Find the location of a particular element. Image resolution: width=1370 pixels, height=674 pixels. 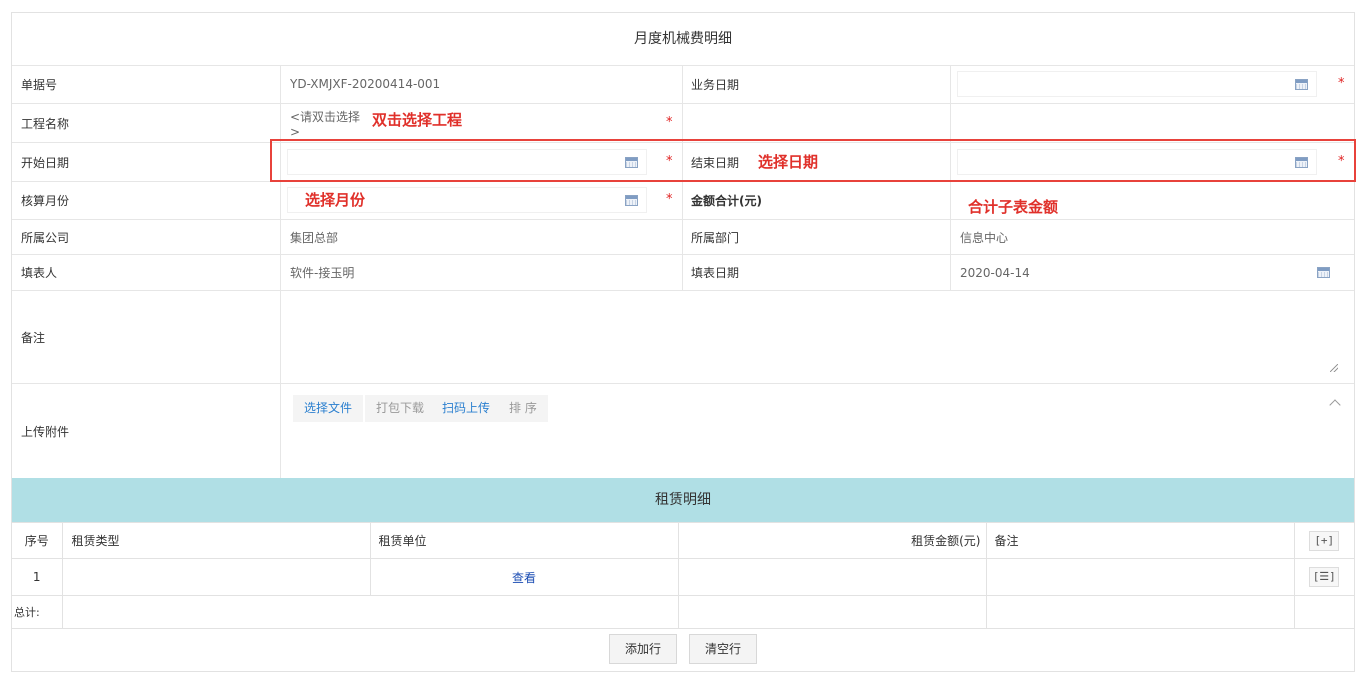

remark-label: 备注 is located at coordinates (33, 337).